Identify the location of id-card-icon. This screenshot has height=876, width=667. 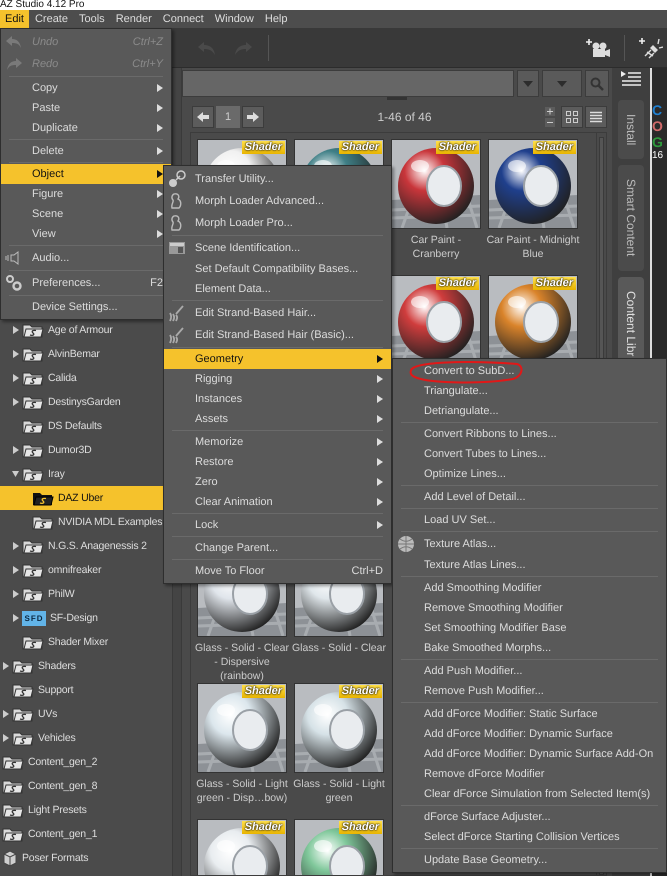
(177, 248).